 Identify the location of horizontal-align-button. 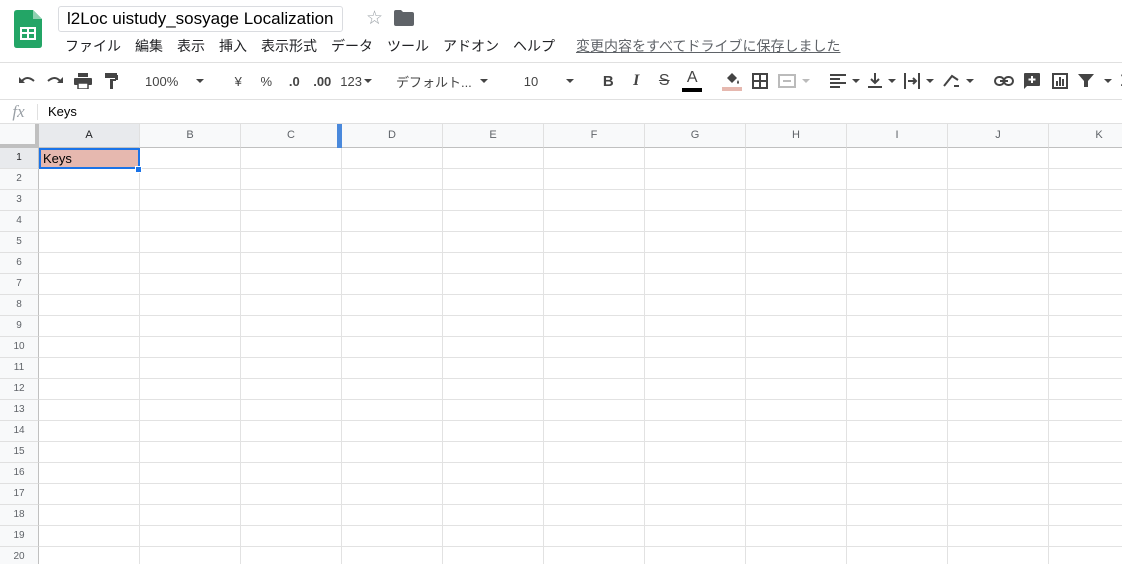
(845, 81).